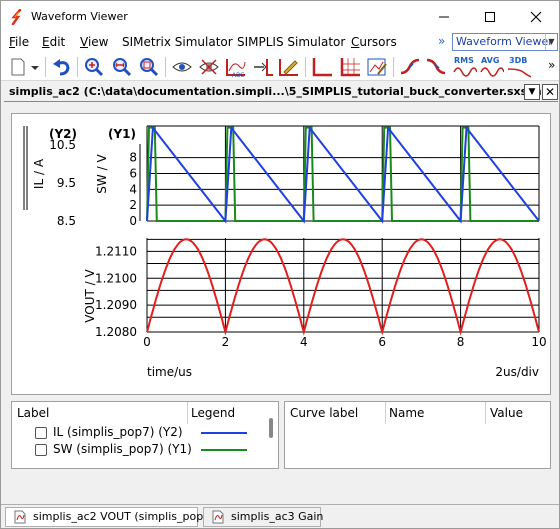  Describe the element at coordinates (182, 67) in the screenshot. I see `show-curves-icon` at that location.